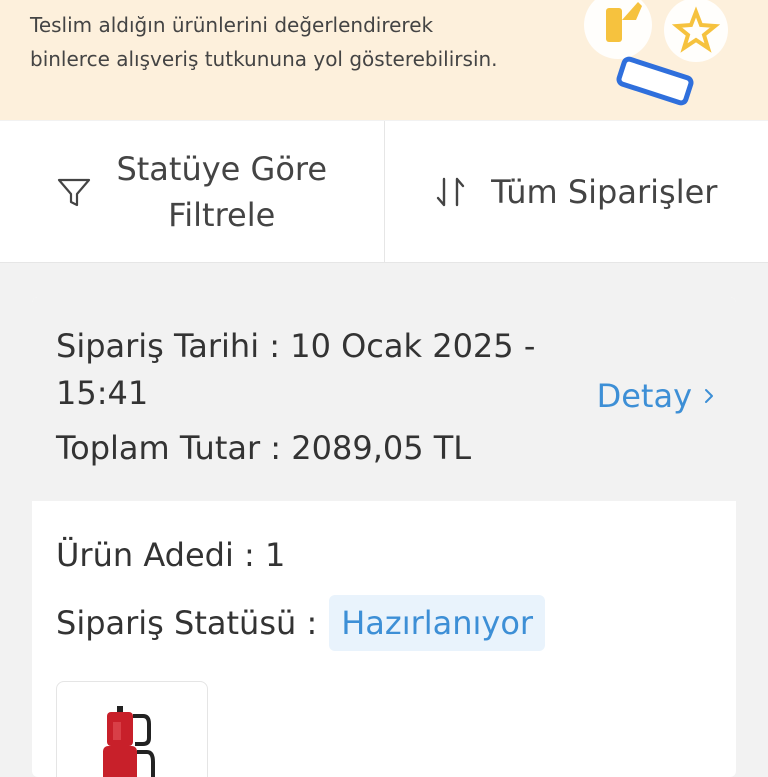 This screenshot has height=777, width=768. I want to click on detail-link: Detay, so click(655, 396).